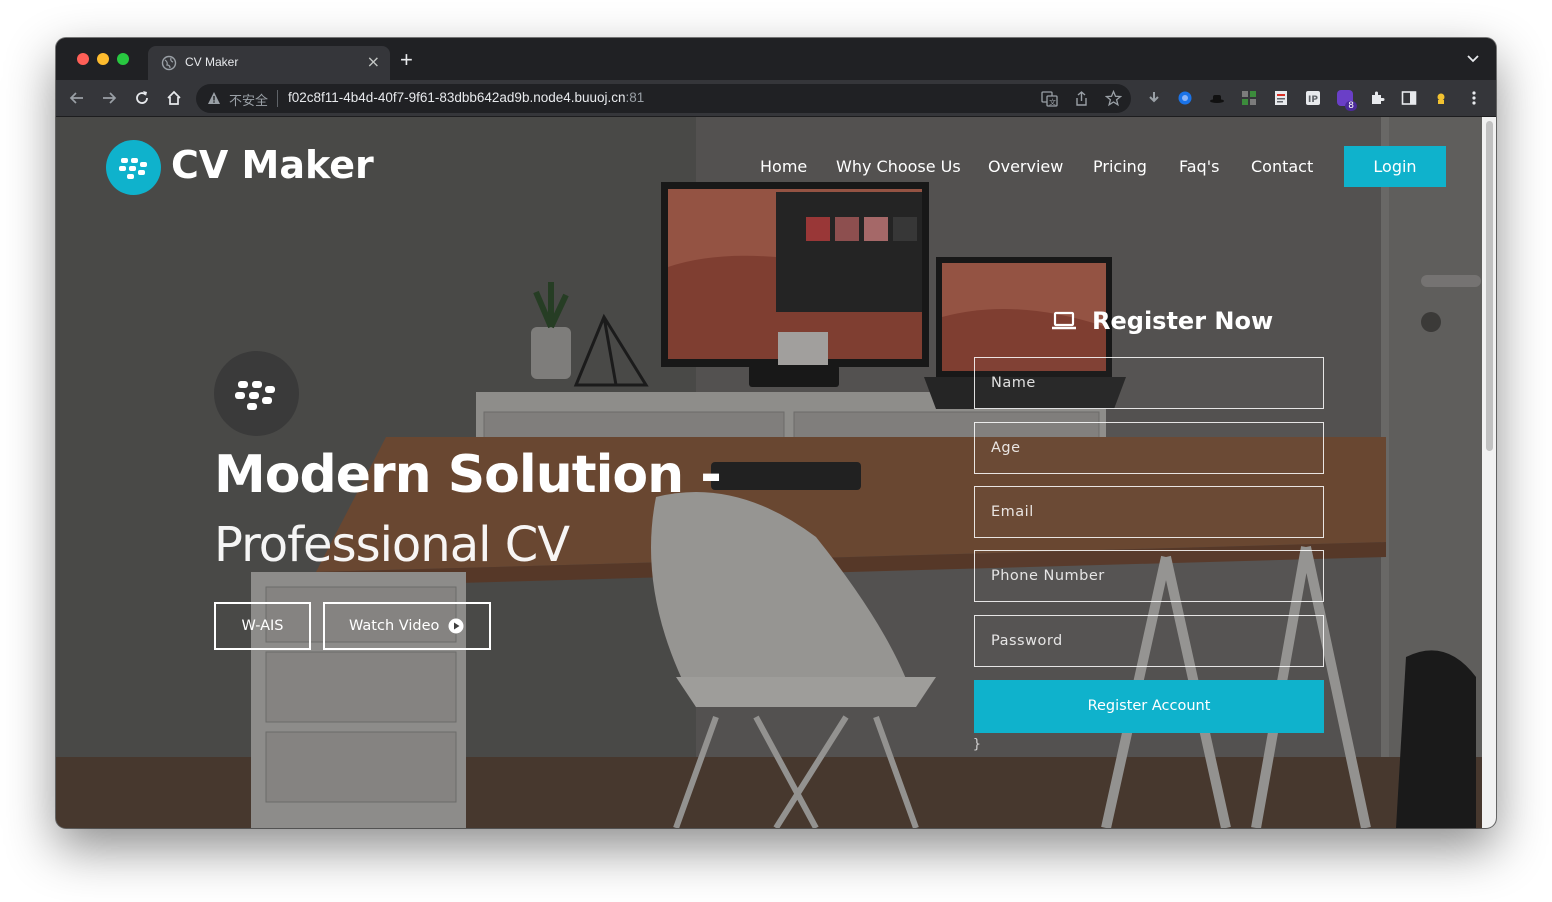 Image resolution: width=1552 pixels, height=902 pixels. Describe the element at coordinates (83, 59) in the screenshot. I see `close-window-button` at that location.